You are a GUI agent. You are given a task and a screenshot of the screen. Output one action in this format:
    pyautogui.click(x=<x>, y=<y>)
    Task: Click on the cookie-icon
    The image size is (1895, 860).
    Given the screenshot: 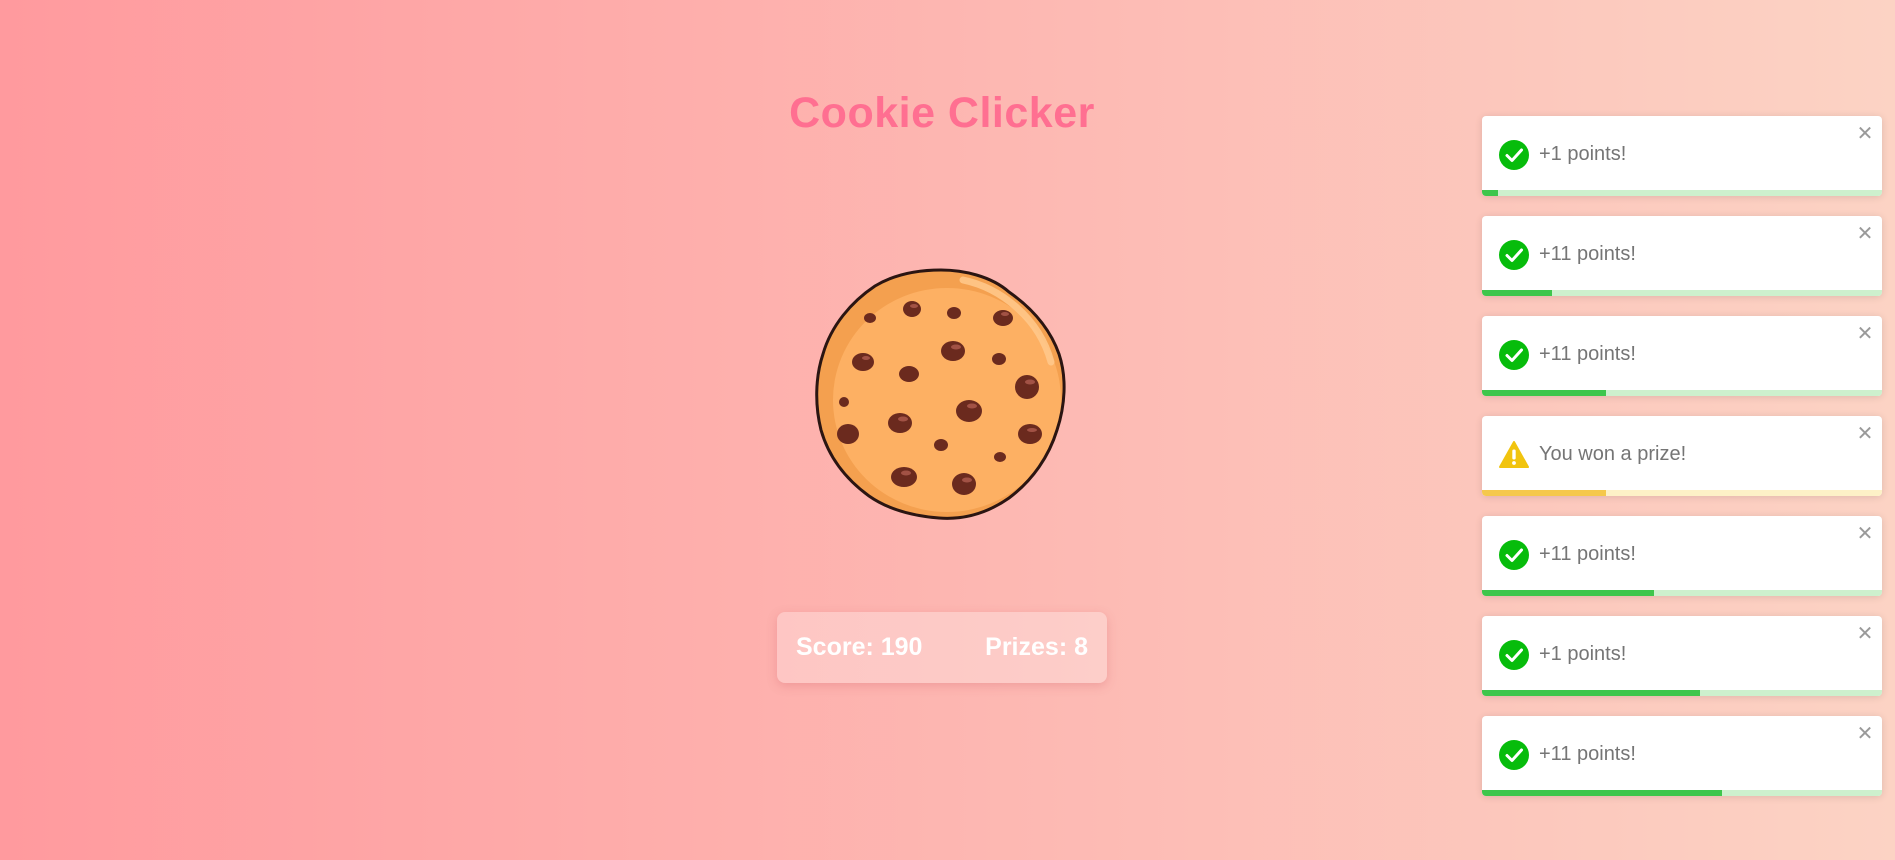 What is the action you would take?
    pyautogui.click(x=940, y=394)
    